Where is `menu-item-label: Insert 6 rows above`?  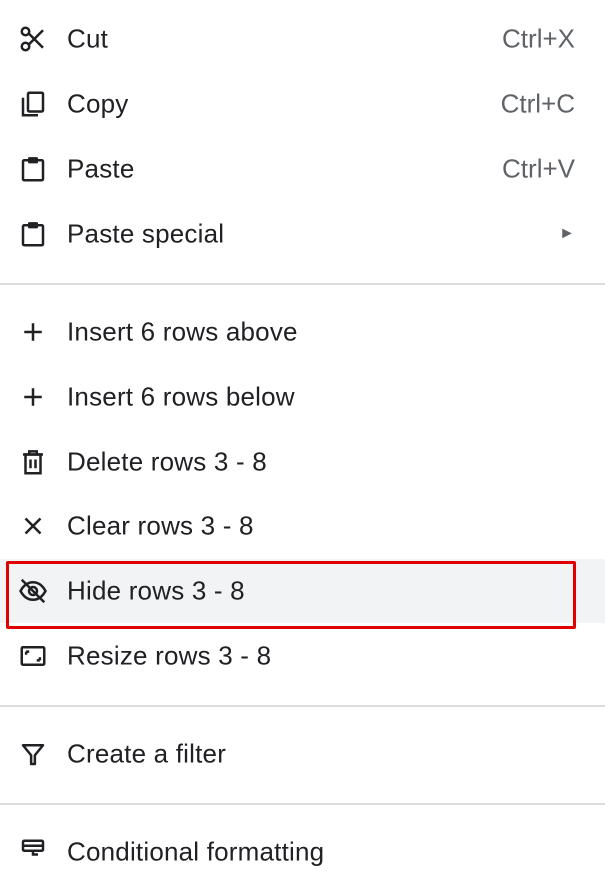 menu-item-label: Insert 6 rows above is located at coordinates (182, 331).